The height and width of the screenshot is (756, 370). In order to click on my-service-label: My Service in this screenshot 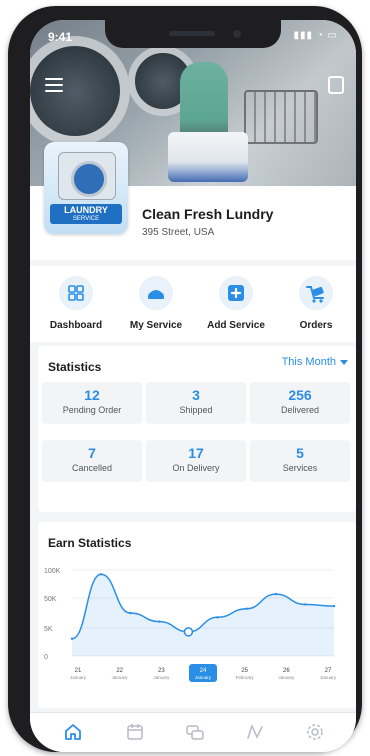, I will do `click(156, 325)`.